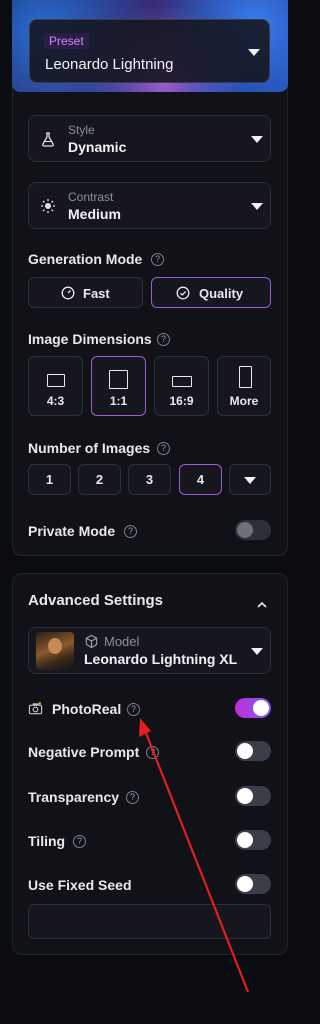 This screenshot has width=320, height=1024. Describe the element at coordinates (194, 855) in the screenshot. I see `annotation-arrow` at that location.